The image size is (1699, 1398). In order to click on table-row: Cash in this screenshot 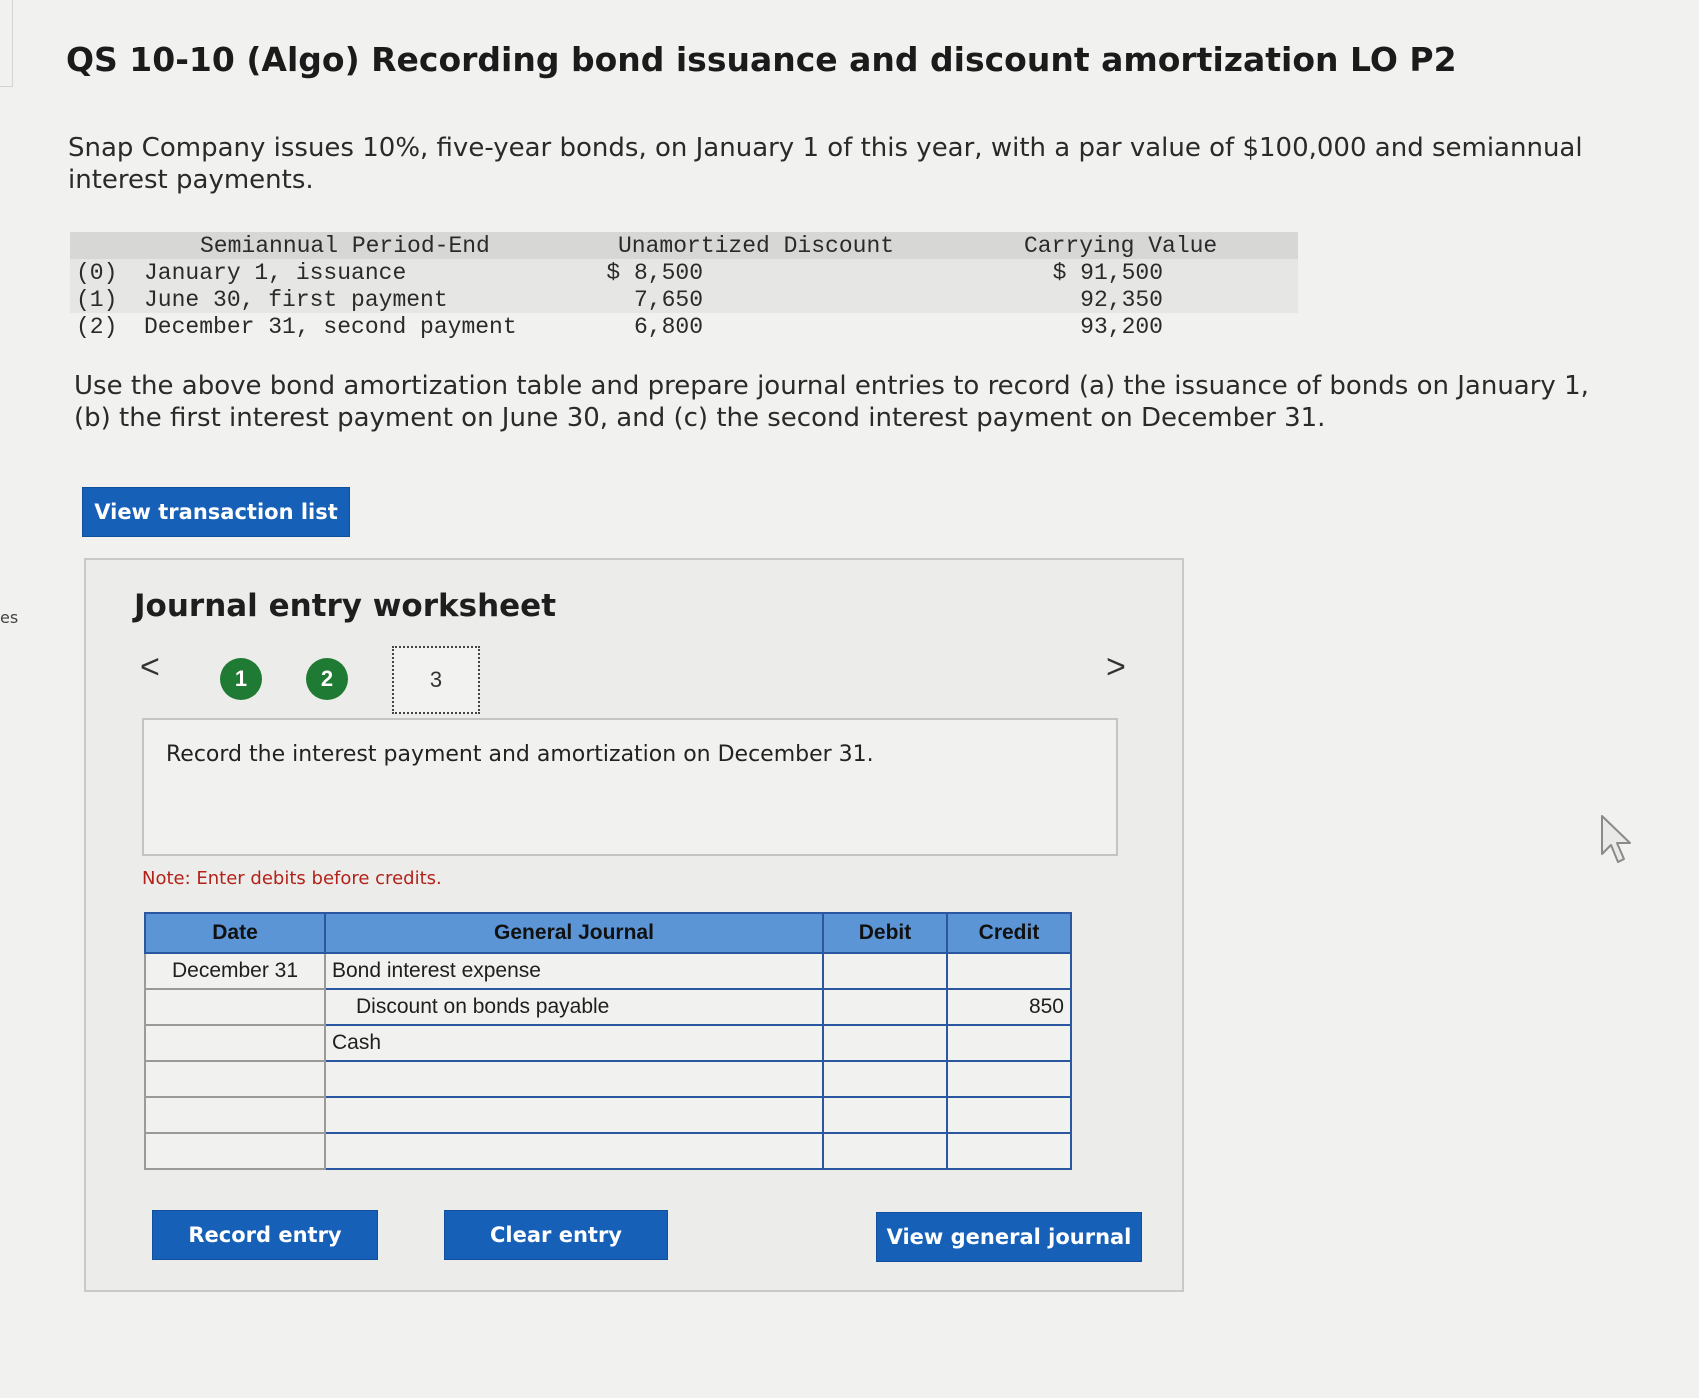, I will do `click(608, 1043)`.